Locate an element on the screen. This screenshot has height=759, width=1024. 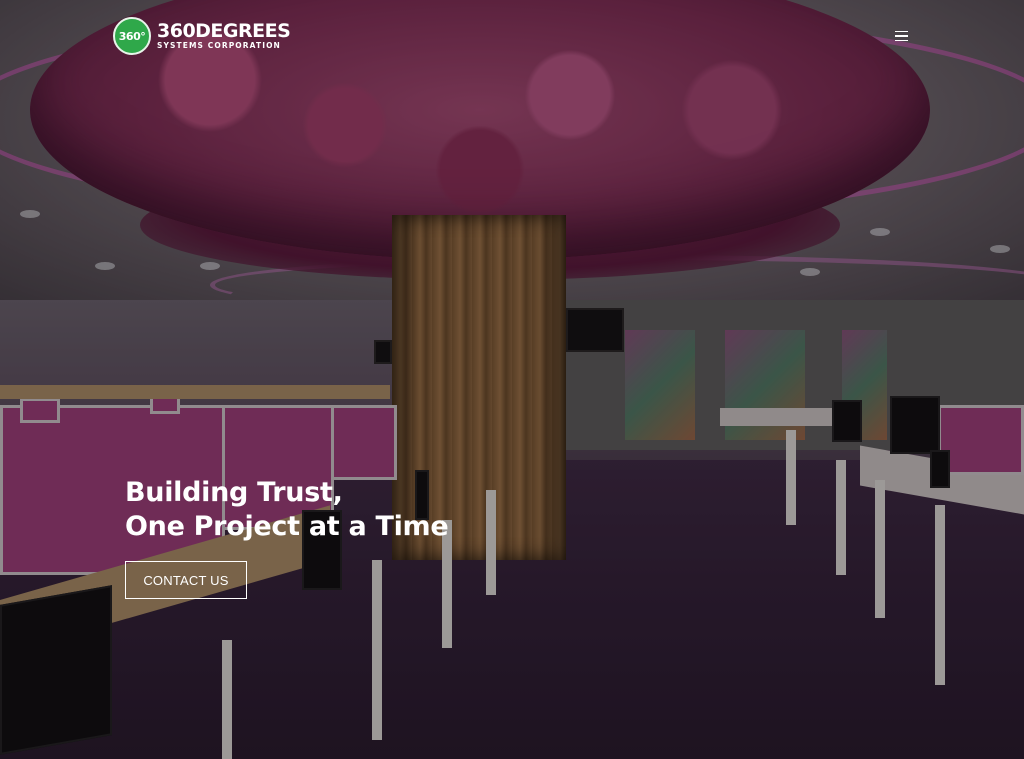
hamburger-menu-icon is located at coordinates (901, 36).